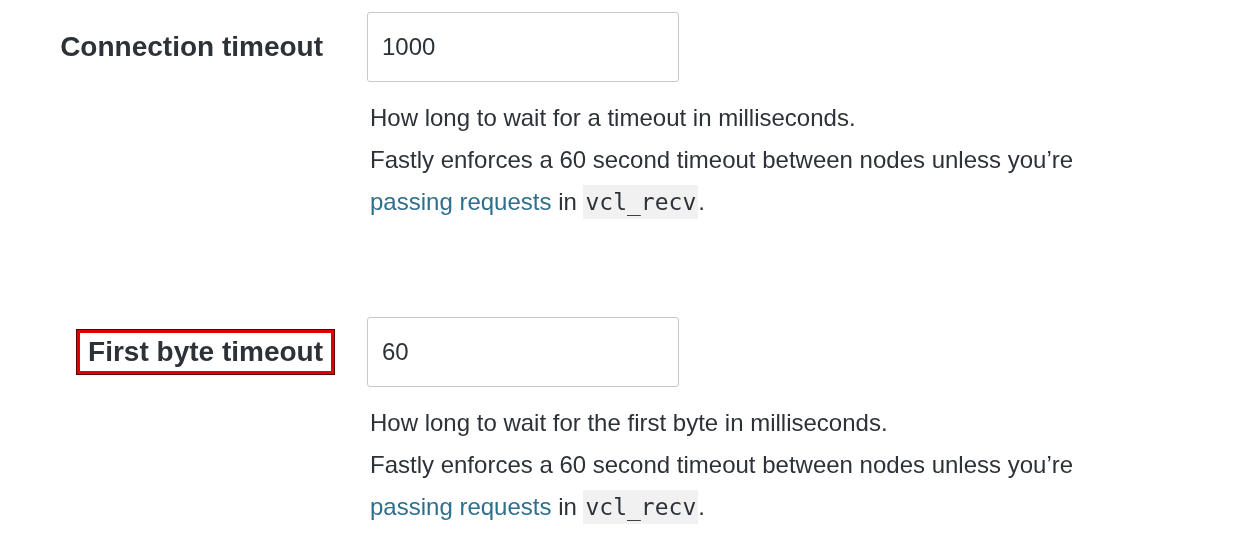 The height and width of the screenshot is (551, 1248). What do you see at coordinates (523, 47) in the screenshot?
I see `input-field: 1000` at bounding box center [523, 47].